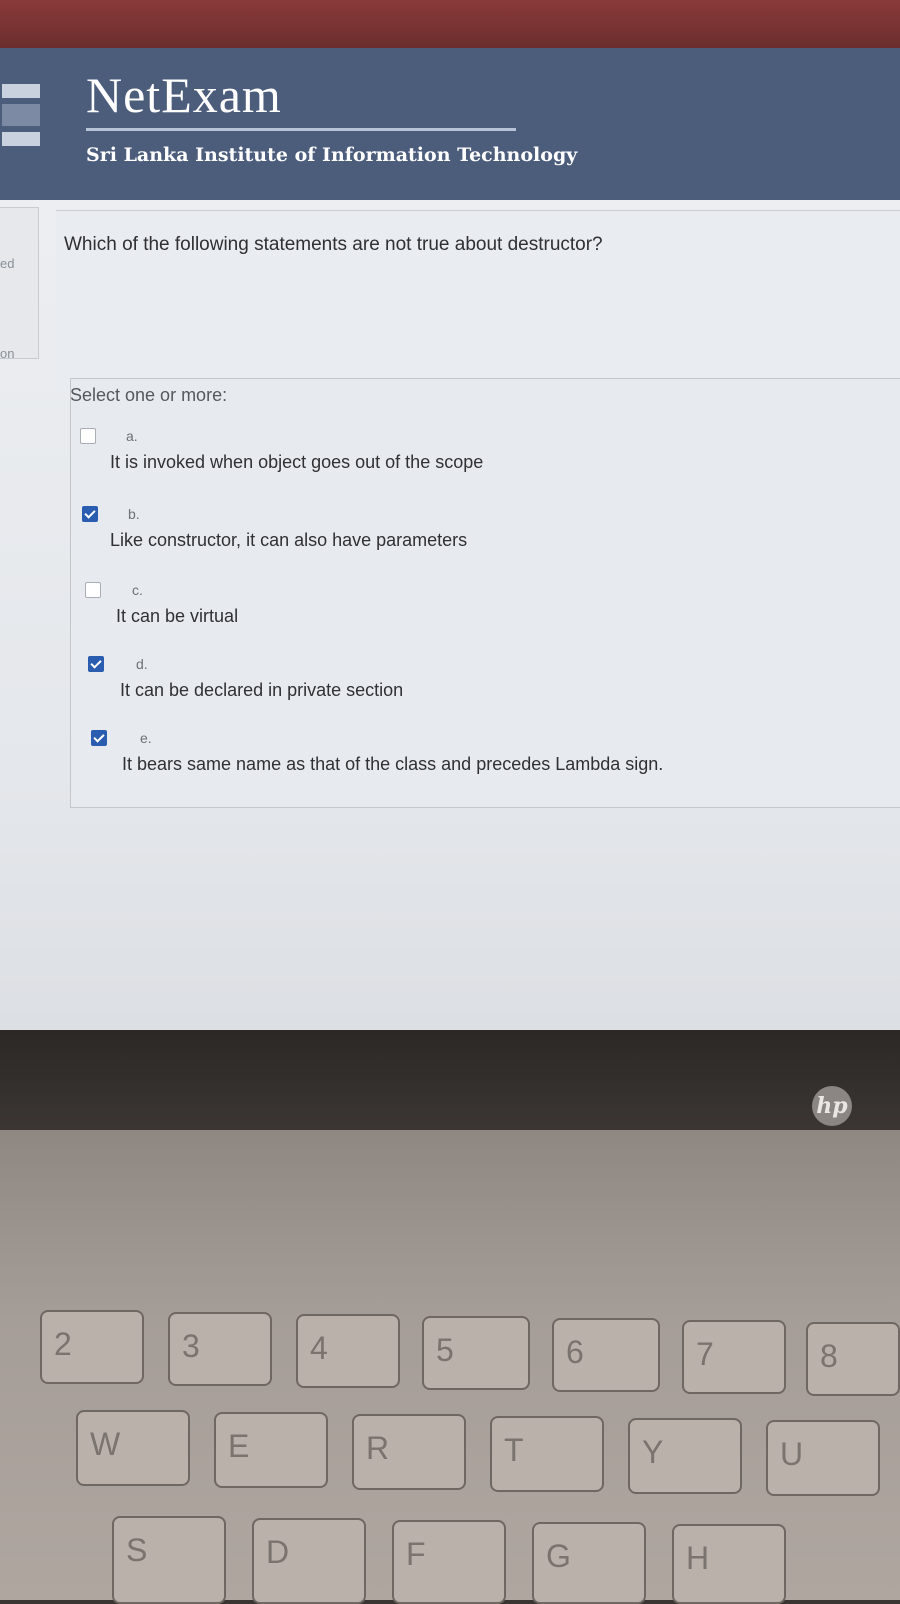  What do you see at coordinates (262, 690) in the screenshot?
I see `option-text: It can be declared in private section` at bounding box center [262, 690].